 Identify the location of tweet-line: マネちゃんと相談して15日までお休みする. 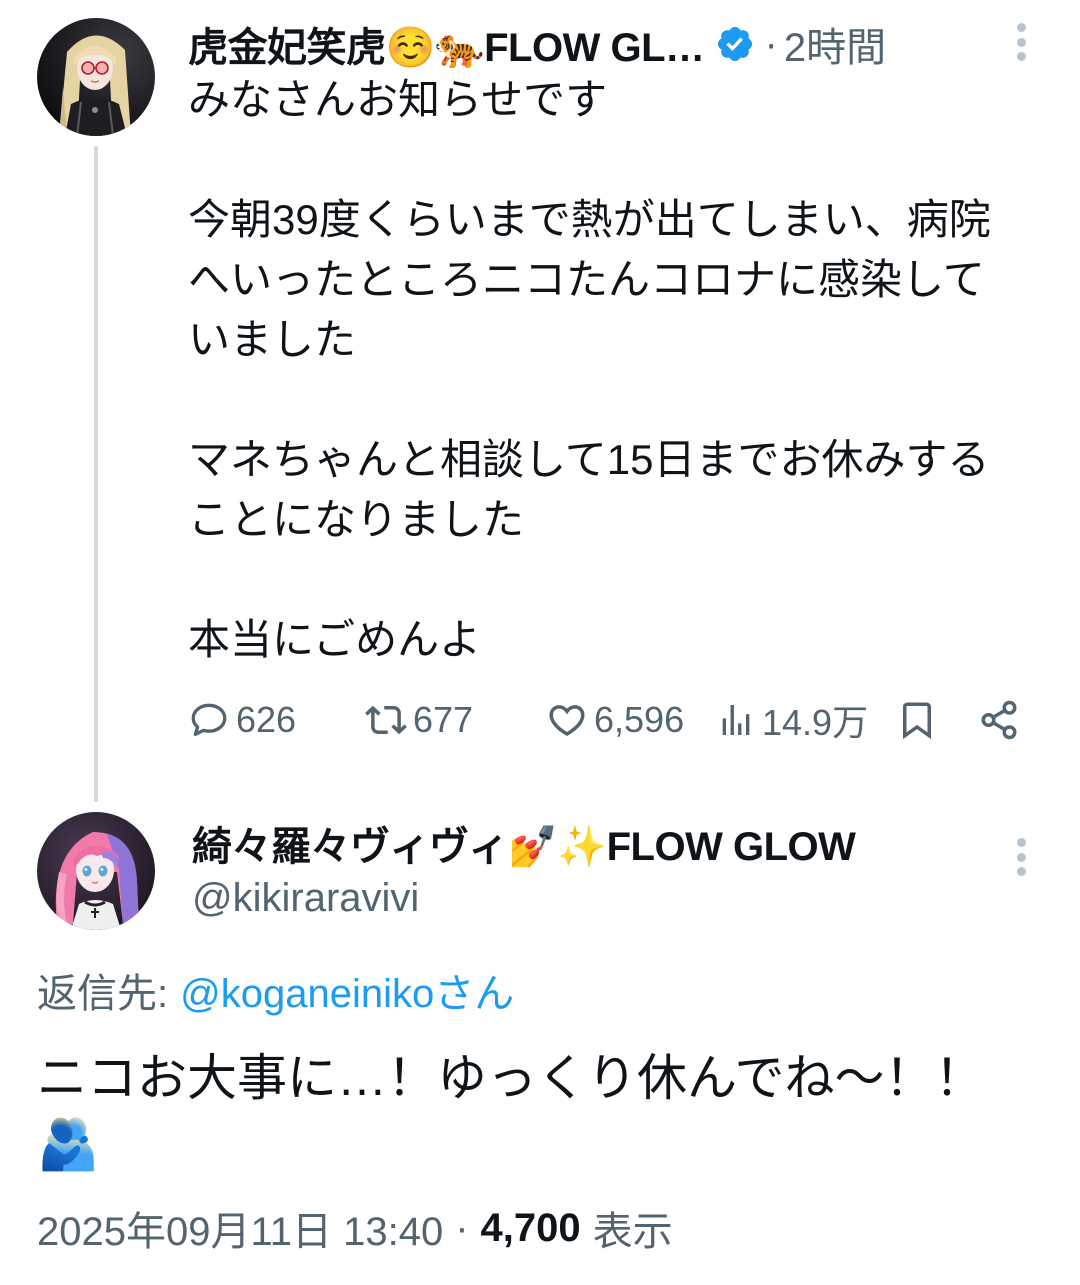
(589, 459).